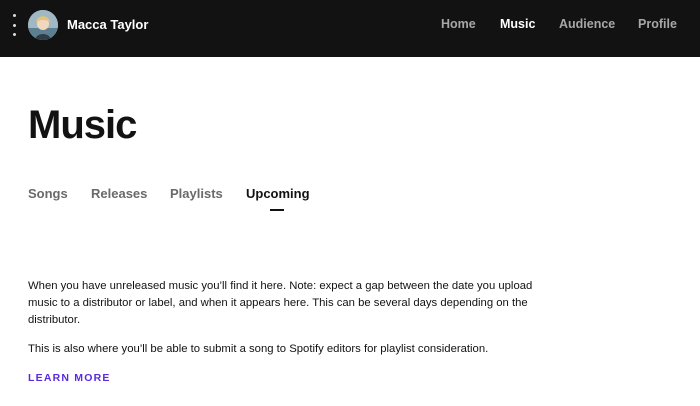  Describe the element at coordinates (69, 378) in the screenshot. I see `learn-more-link: LEARN MORE` at that location.